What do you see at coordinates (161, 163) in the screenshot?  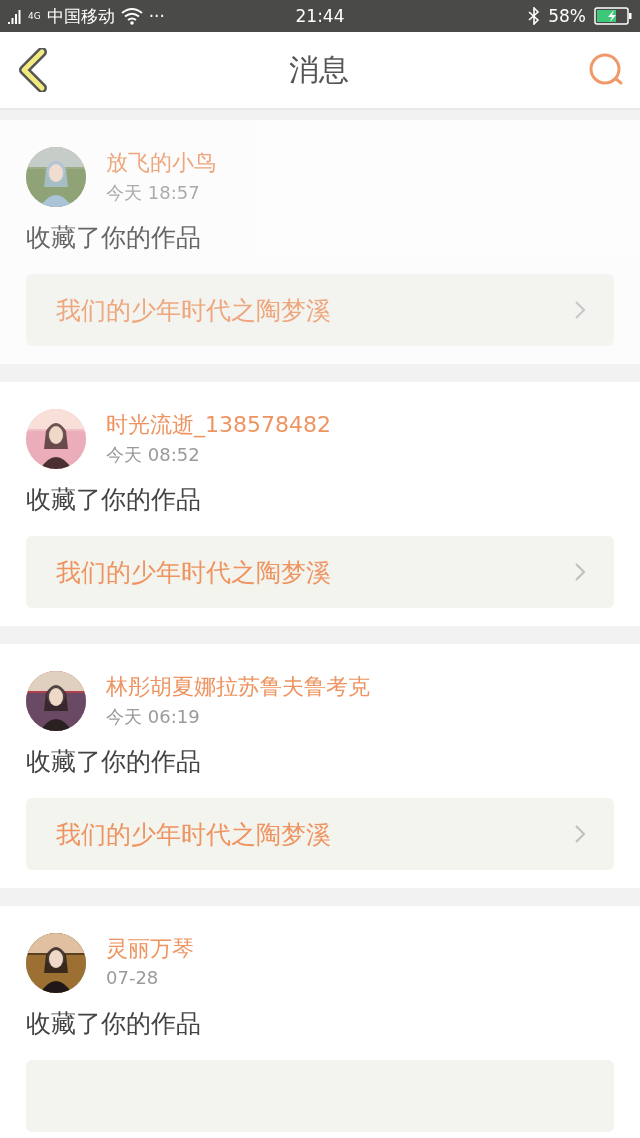 I see `user-name: 放飞的小鸟` at bounding box center [161, 163].